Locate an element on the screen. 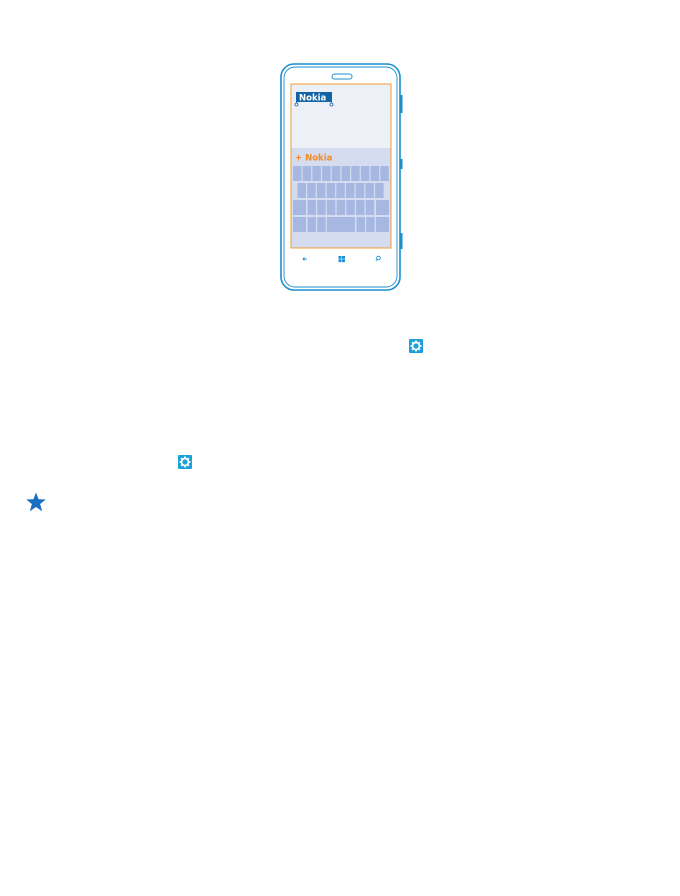 The height and width of the screenshot is (896, 680). selection-handle-start is located at coordinates (296, 104).